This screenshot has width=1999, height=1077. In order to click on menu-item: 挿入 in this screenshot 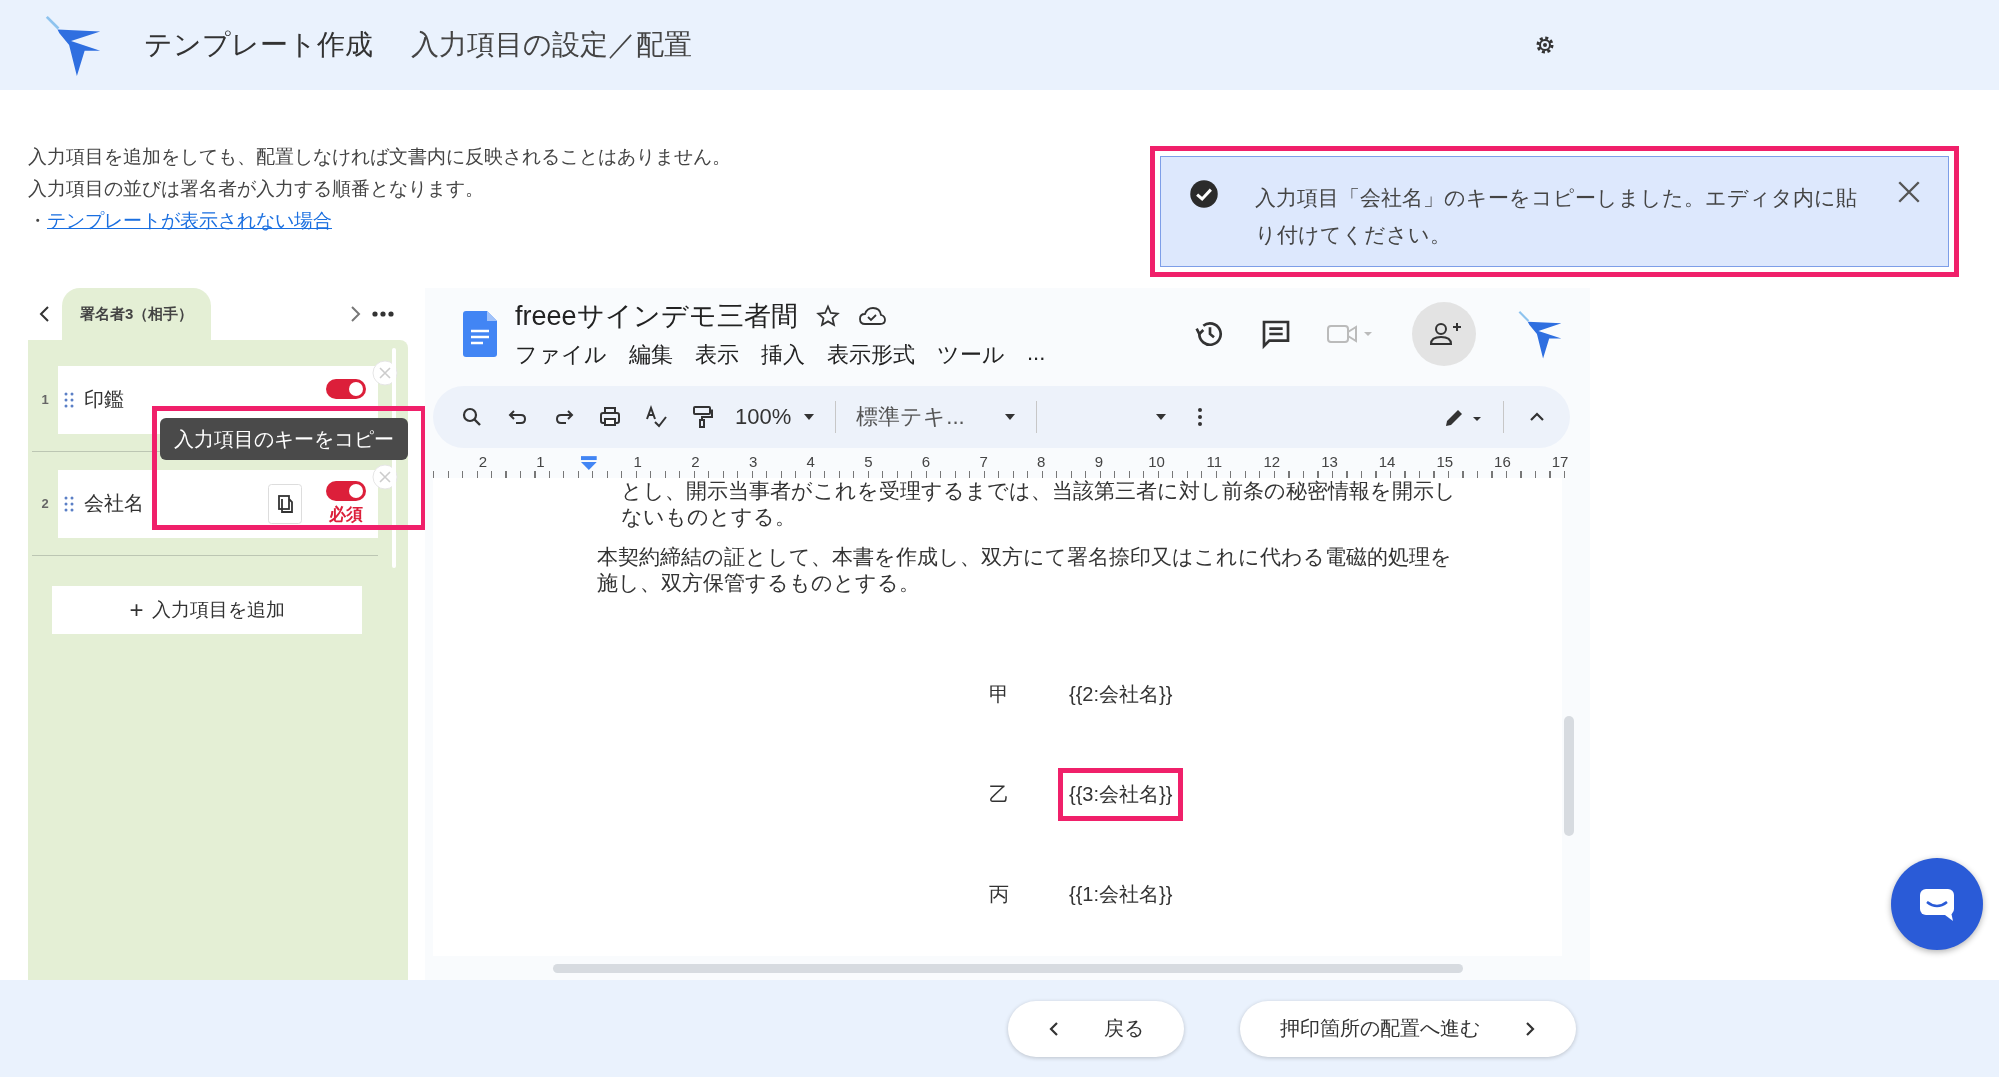, I will do `click(783, 355)`.